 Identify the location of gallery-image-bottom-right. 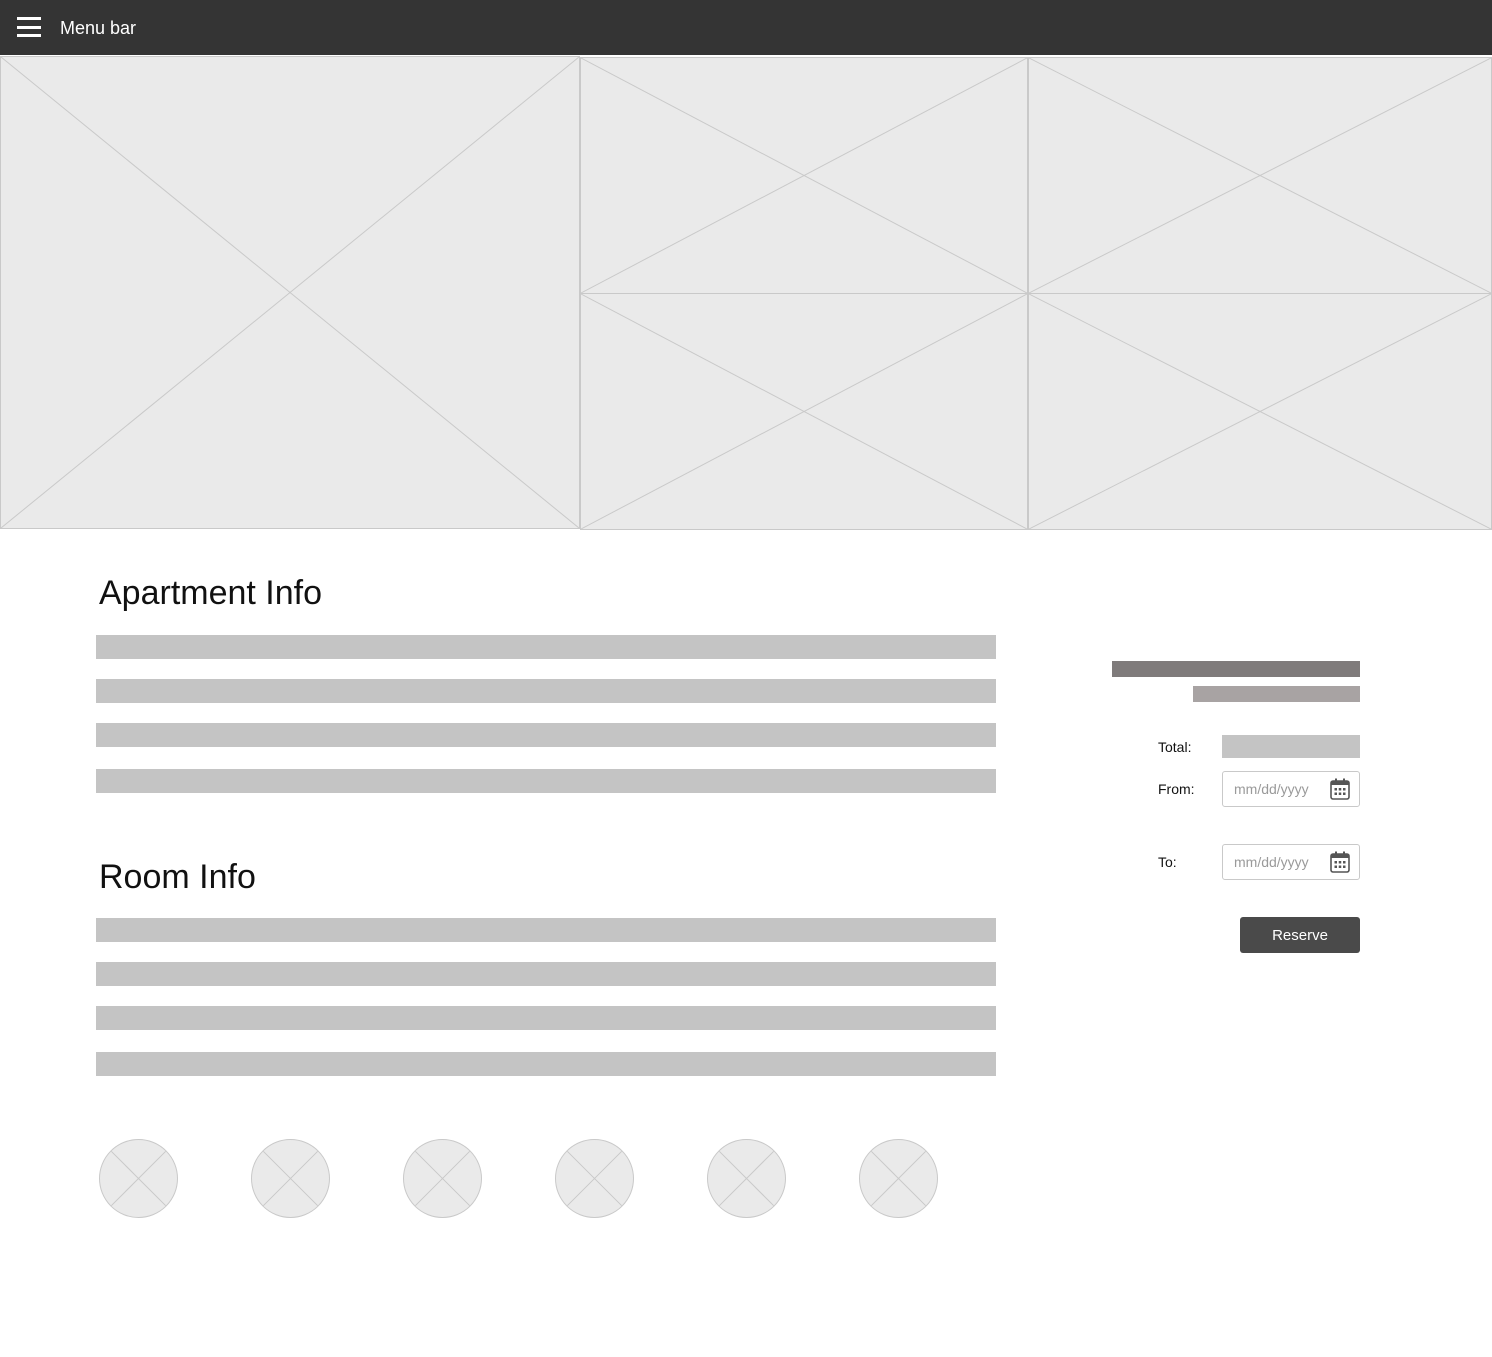
(1260, 411).